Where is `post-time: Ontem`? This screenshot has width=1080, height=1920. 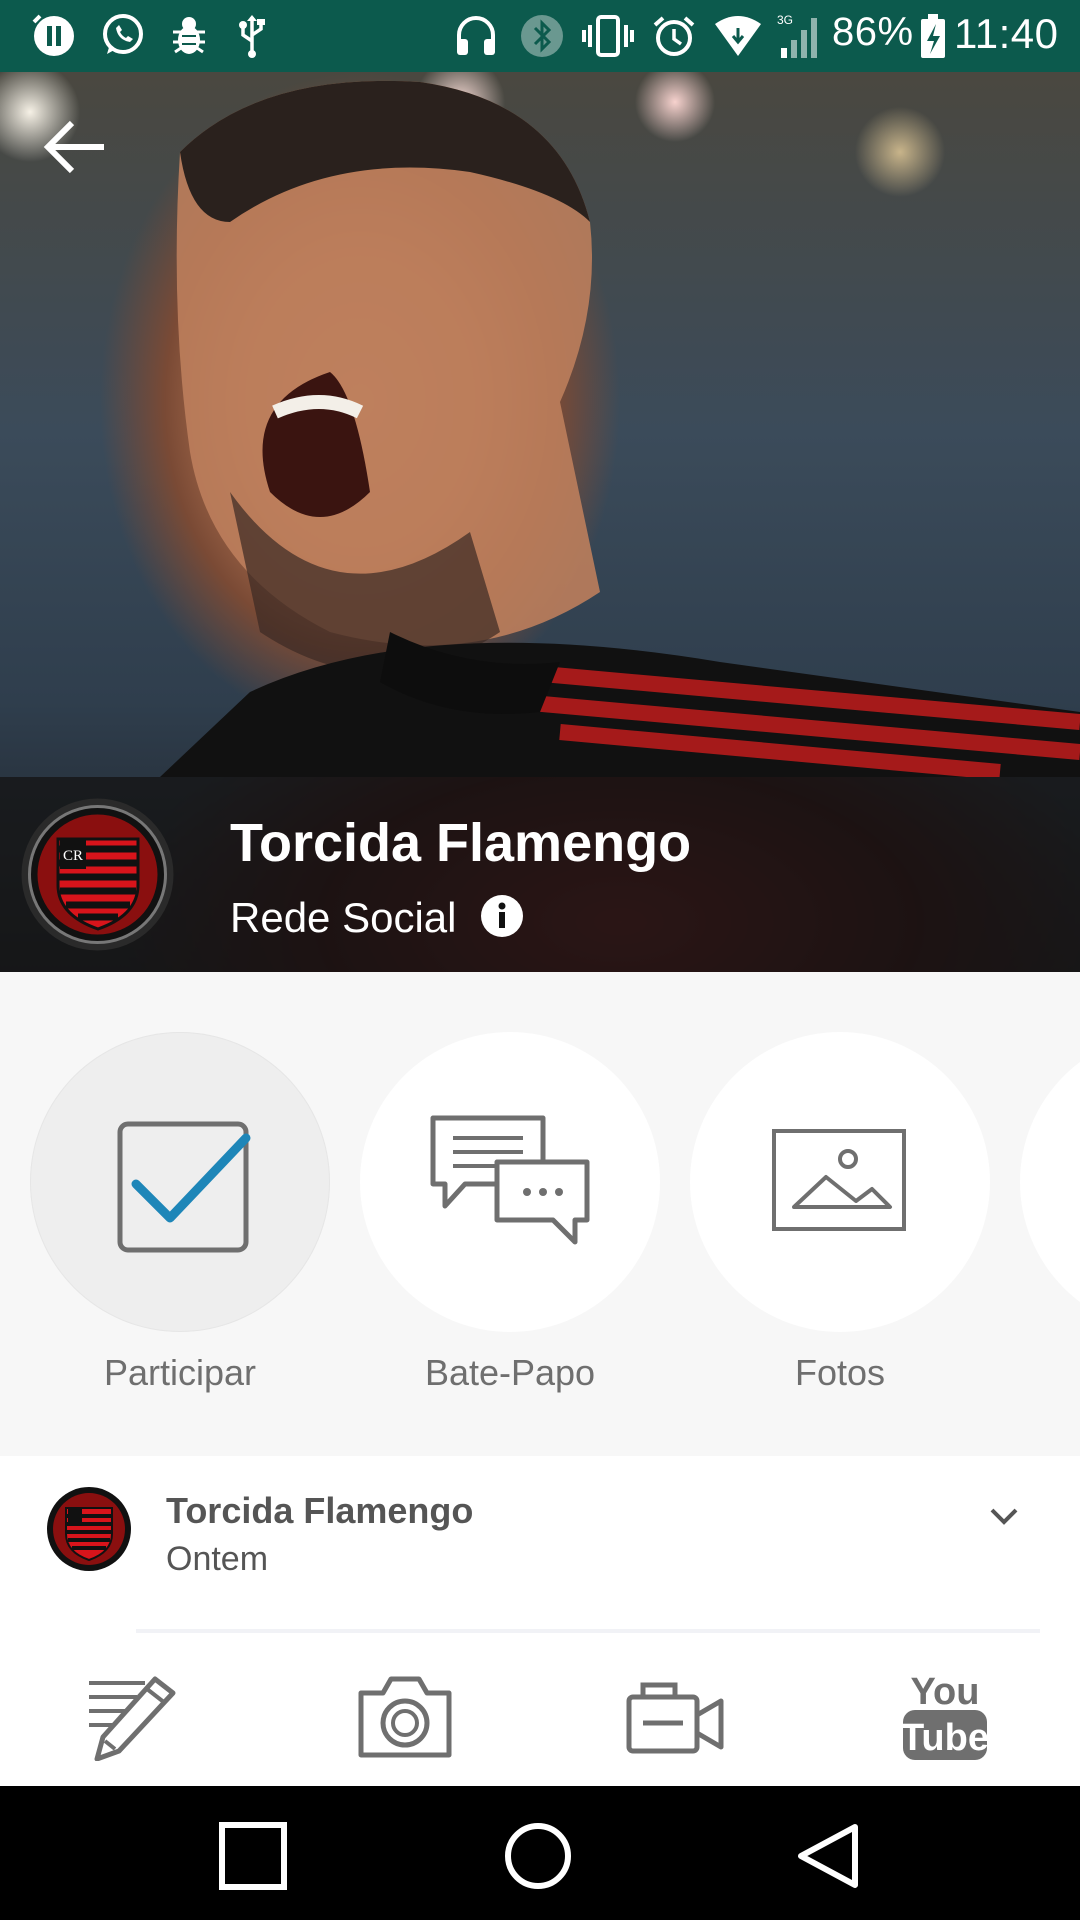 post-time: Ontem is located at coordinates (217, 1559).